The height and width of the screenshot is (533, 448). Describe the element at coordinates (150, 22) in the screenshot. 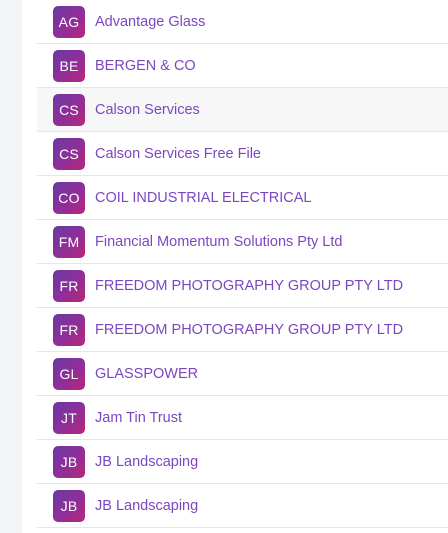

I see `contact-name-link: Advantage Glass` at that location.